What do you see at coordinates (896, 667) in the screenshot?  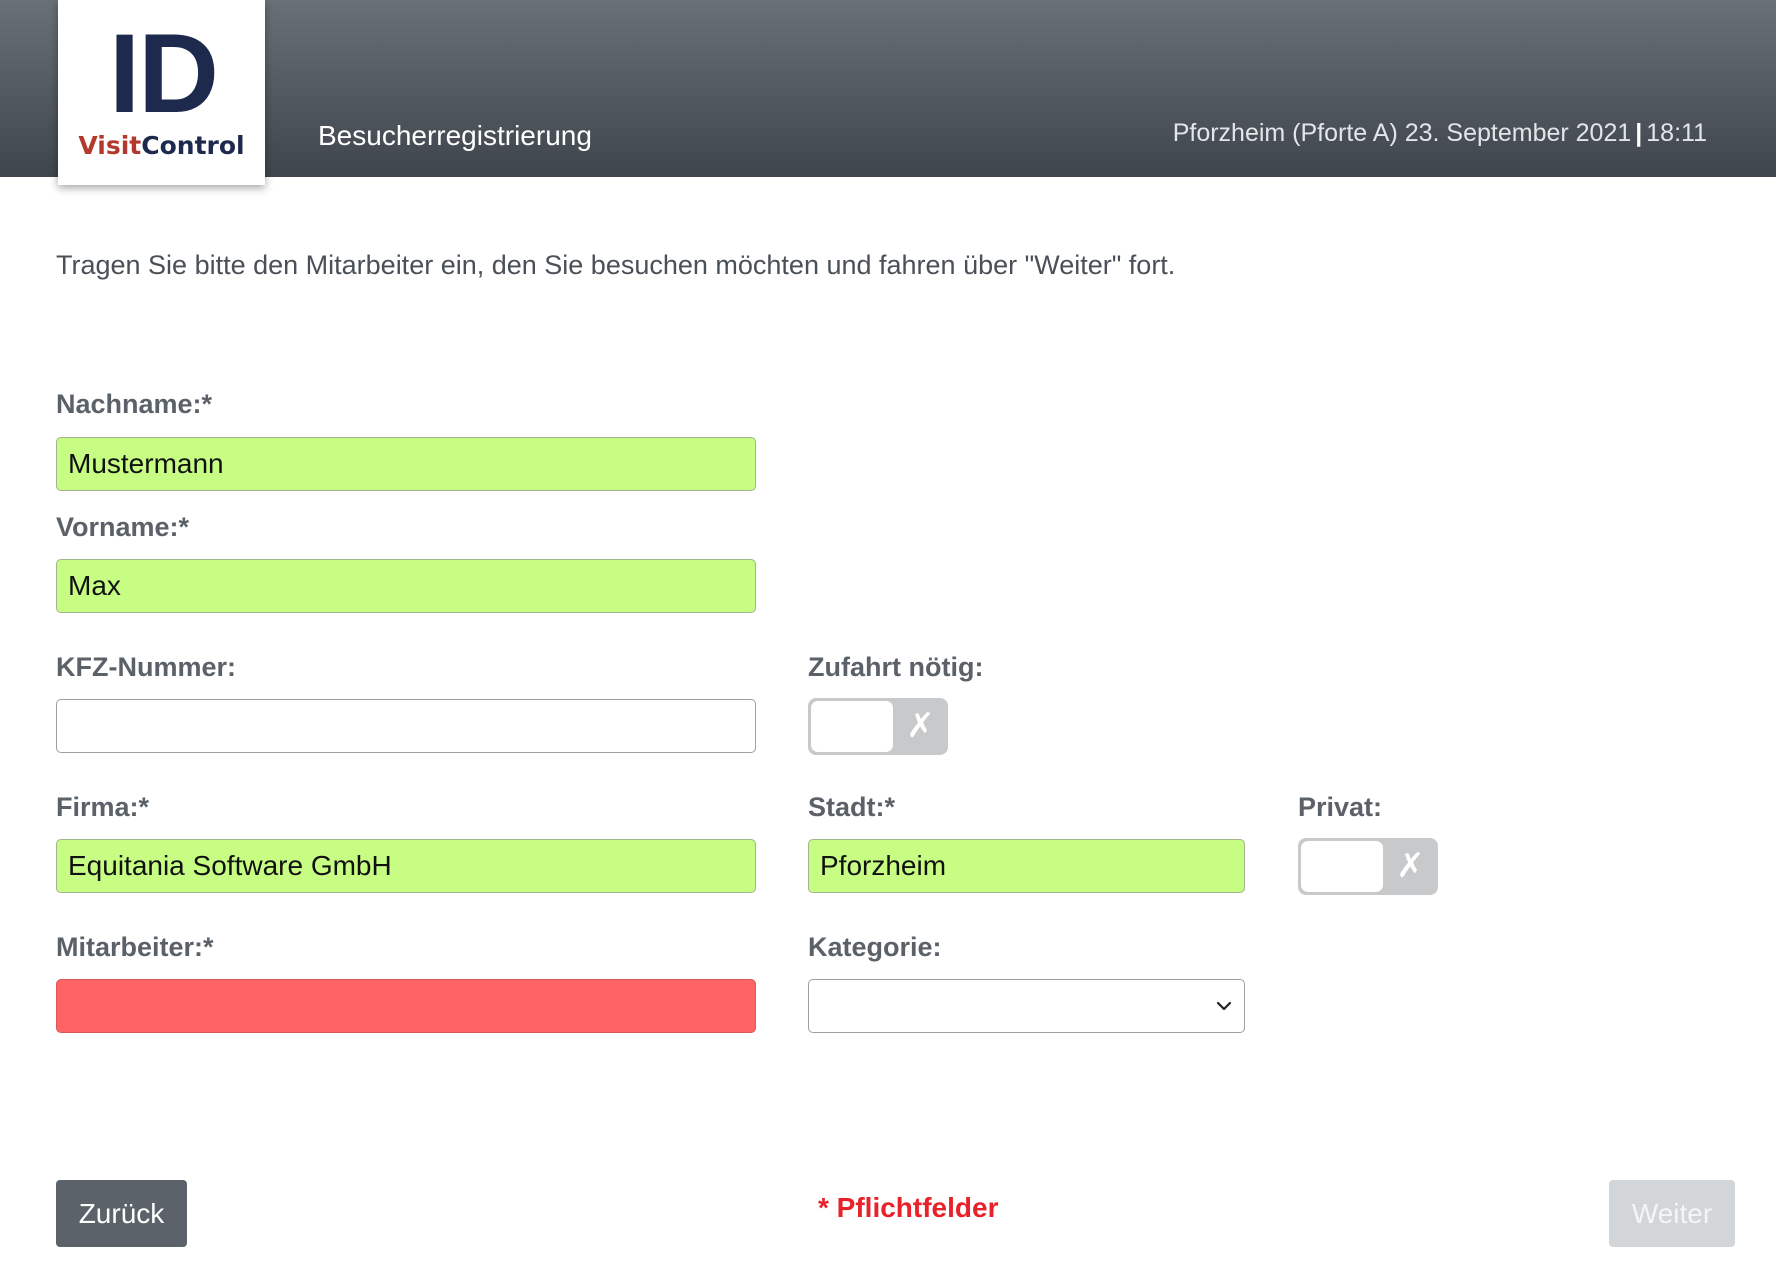 I see `zufahrt-label: Zufahrt nötig:` at bounding box center [896, 667].